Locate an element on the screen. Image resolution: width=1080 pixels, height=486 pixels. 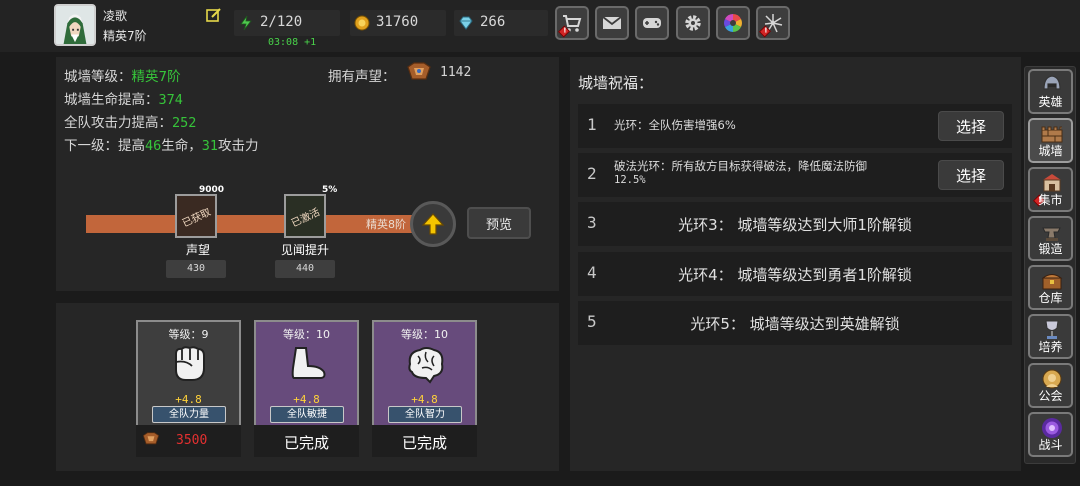
nav-label: 城墙 is located at coordinates (1050, 151).